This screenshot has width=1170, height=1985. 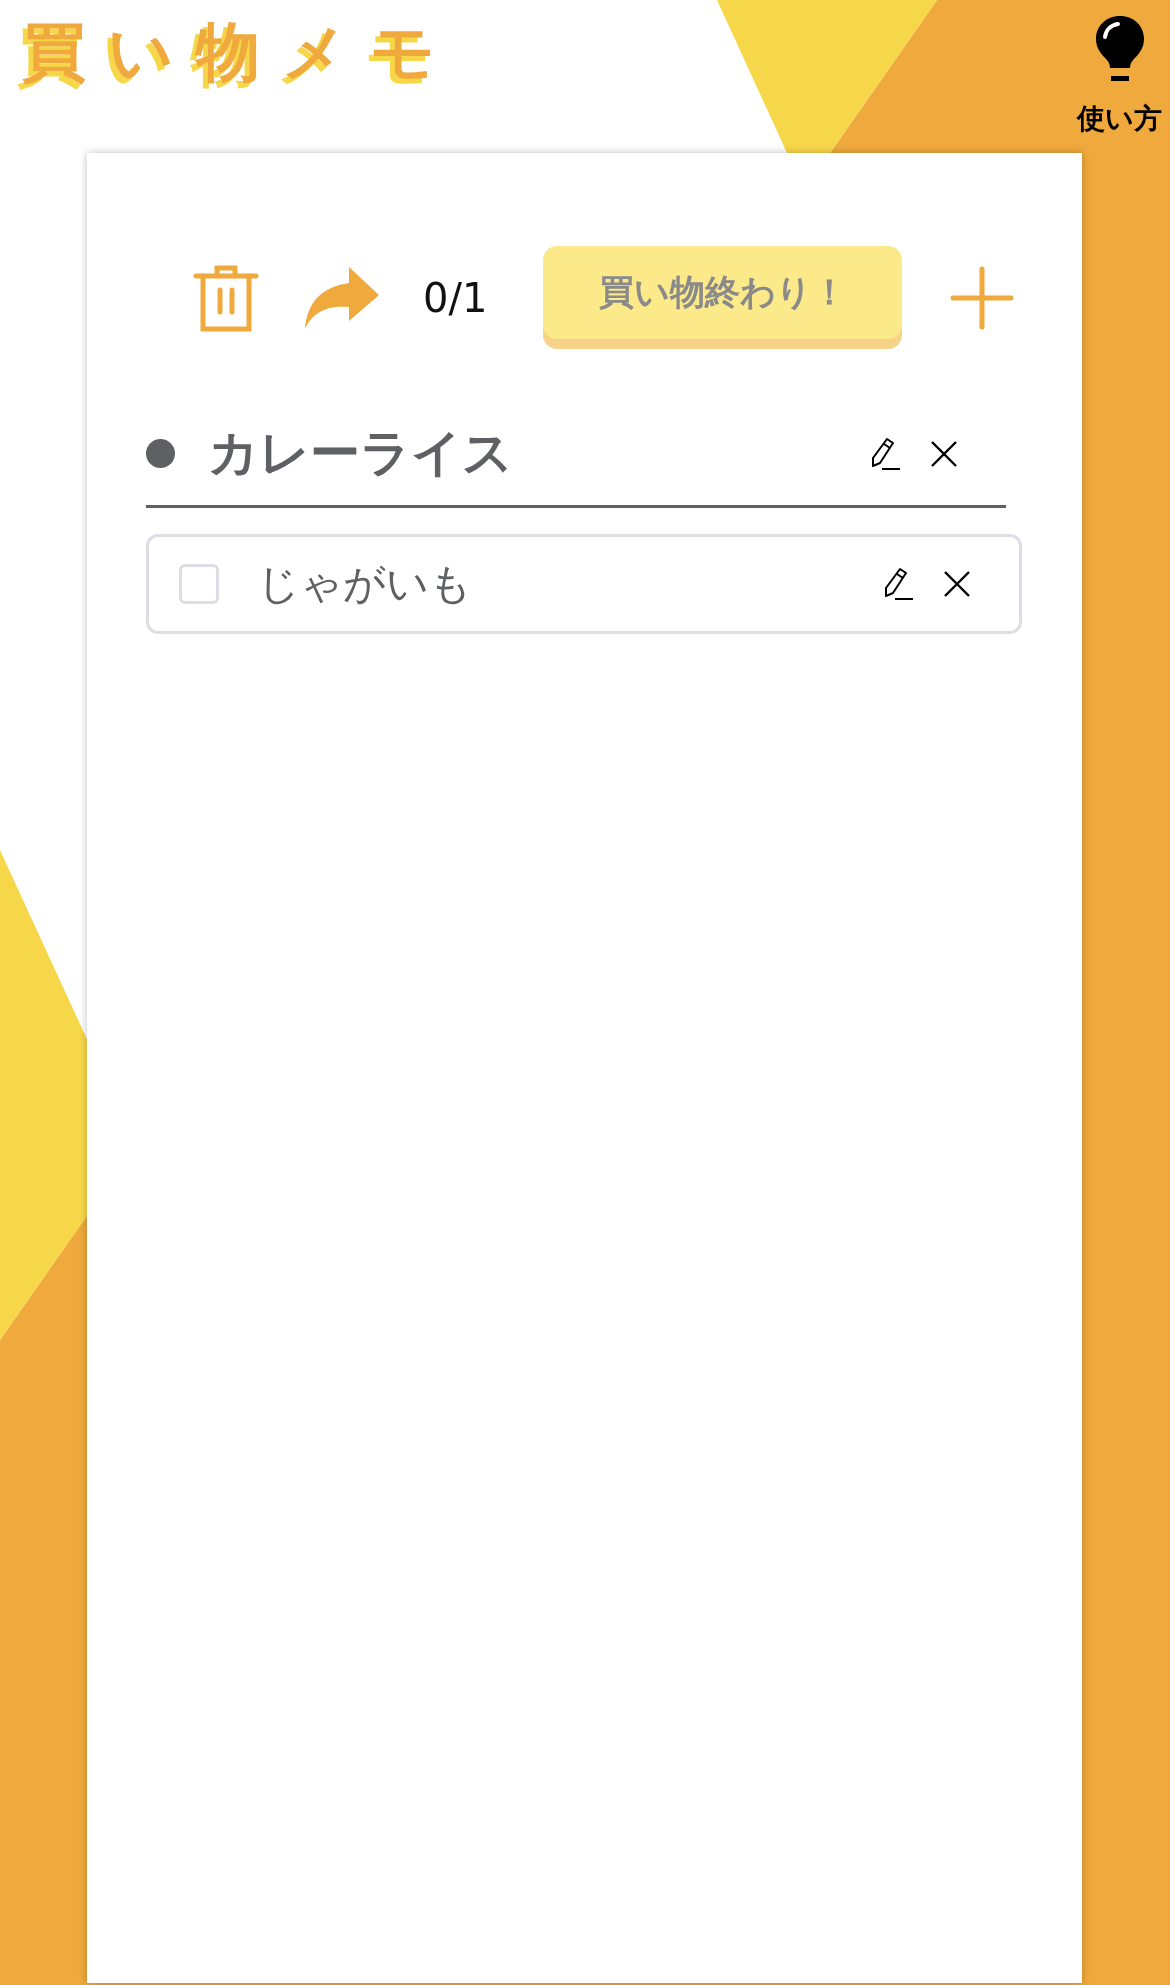 I want to click on trash-icon, so click(x=226, y=297).